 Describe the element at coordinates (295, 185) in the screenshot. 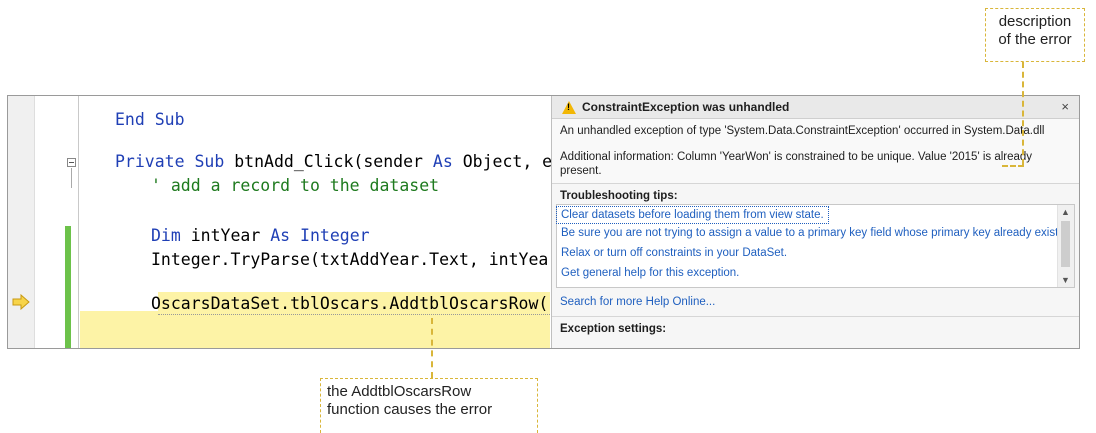

I see `code-line-comment: ' add a record to the dataset` at that location.